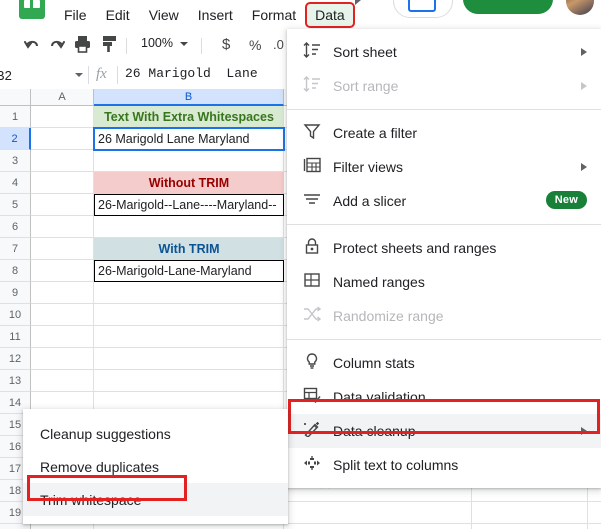 The width and height of the screenshot is (601, 529). What do you see at coordinates (444, 282) in the screenshot?
I see `menu-item-named-ranges: Named ranges` at bounding box center [444, 282].